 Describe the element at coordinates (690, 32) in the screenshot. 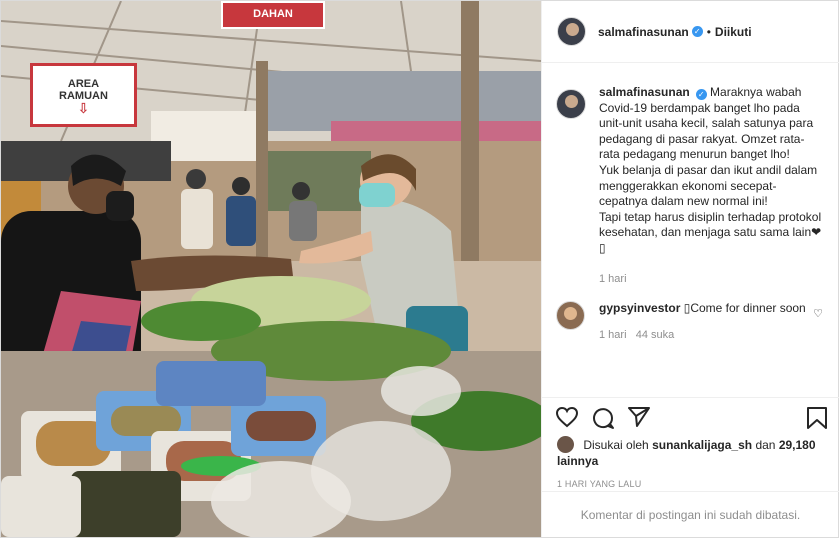

I see `post-header: salmafinasunan ✓ • Diikuti` at that location.